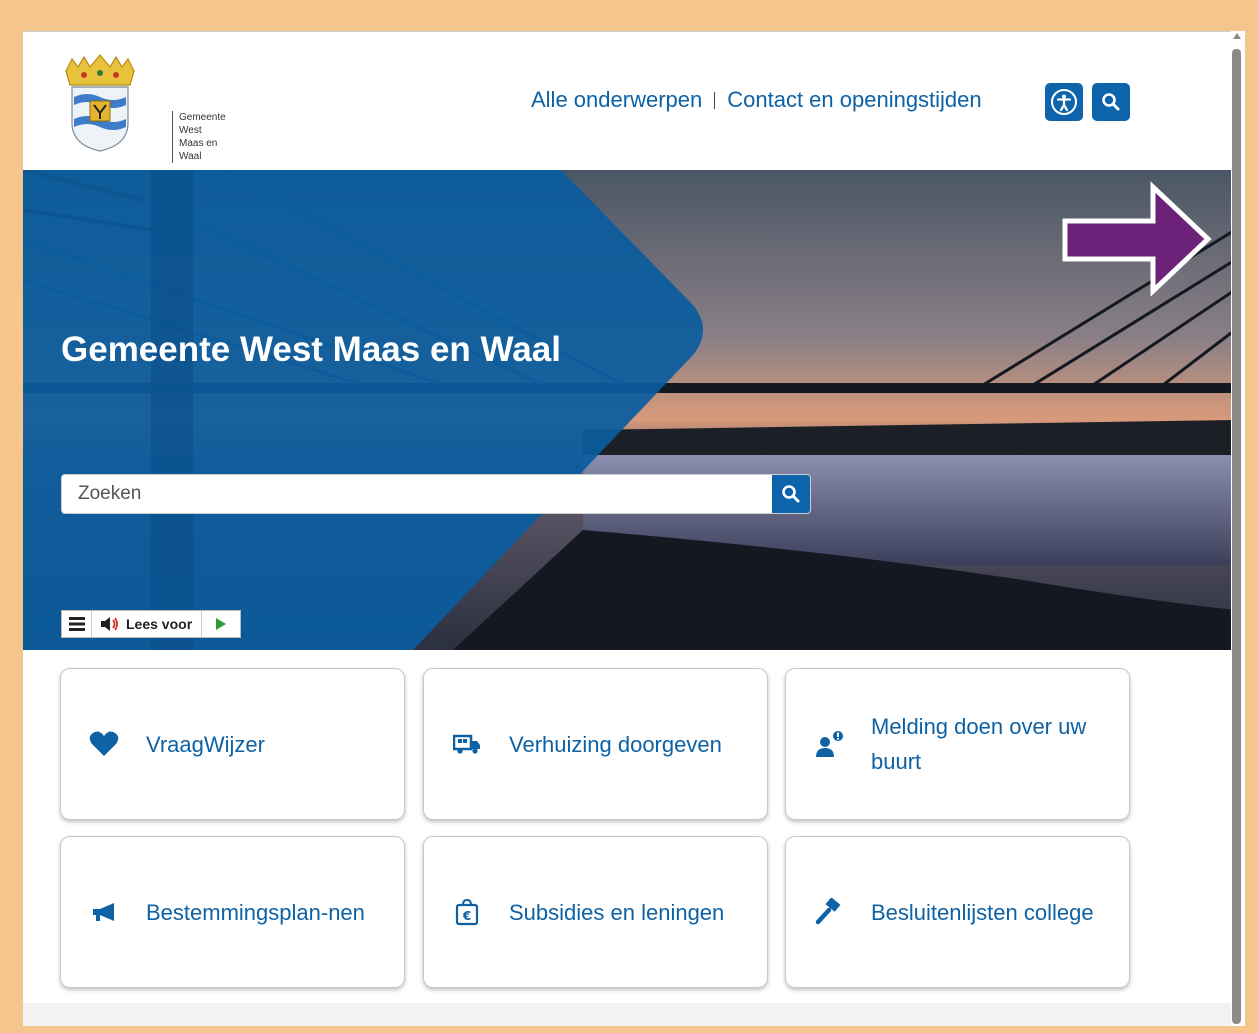 The image size is (1258, 1033). Describe the element at coordinates (854, 100) in the screenshot. I see `nav-link-contact: Contact en openingstijden` at that location.